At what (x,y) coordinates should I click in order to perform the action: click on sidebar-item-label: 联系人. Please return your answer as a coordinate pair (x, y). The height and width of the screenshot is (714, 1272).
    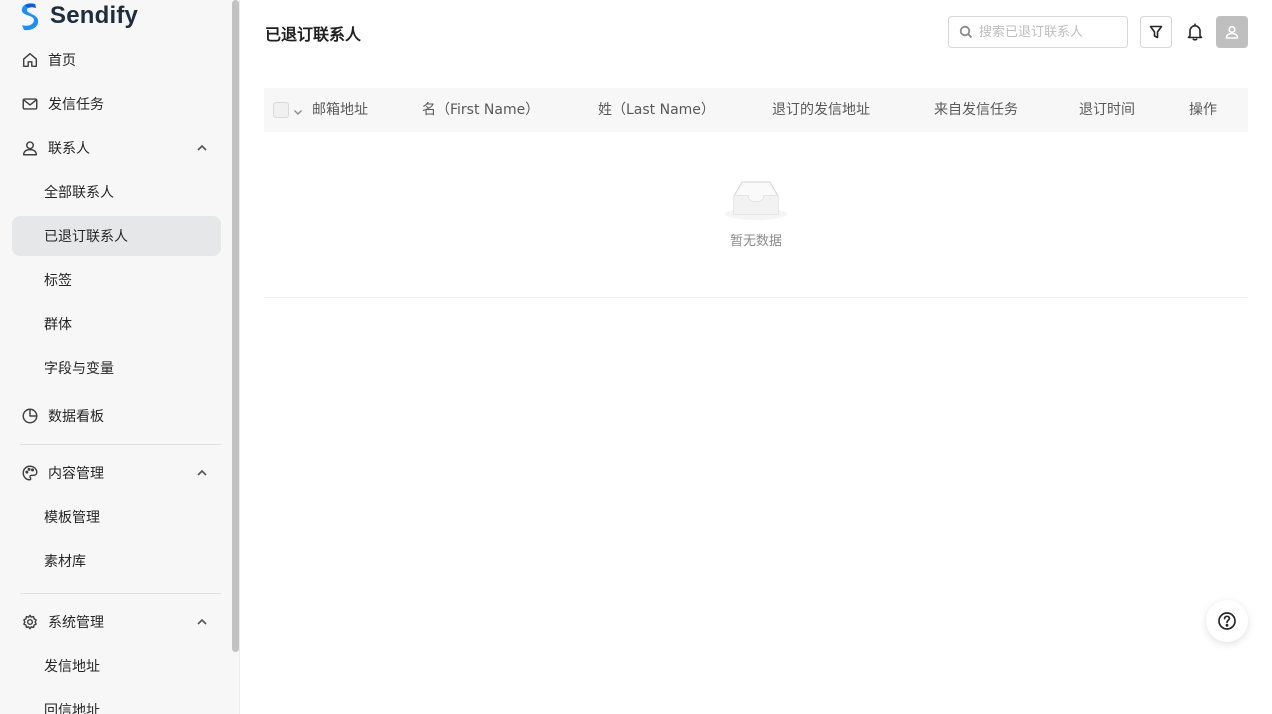
    Looking at the image, I should click on (69, 149).